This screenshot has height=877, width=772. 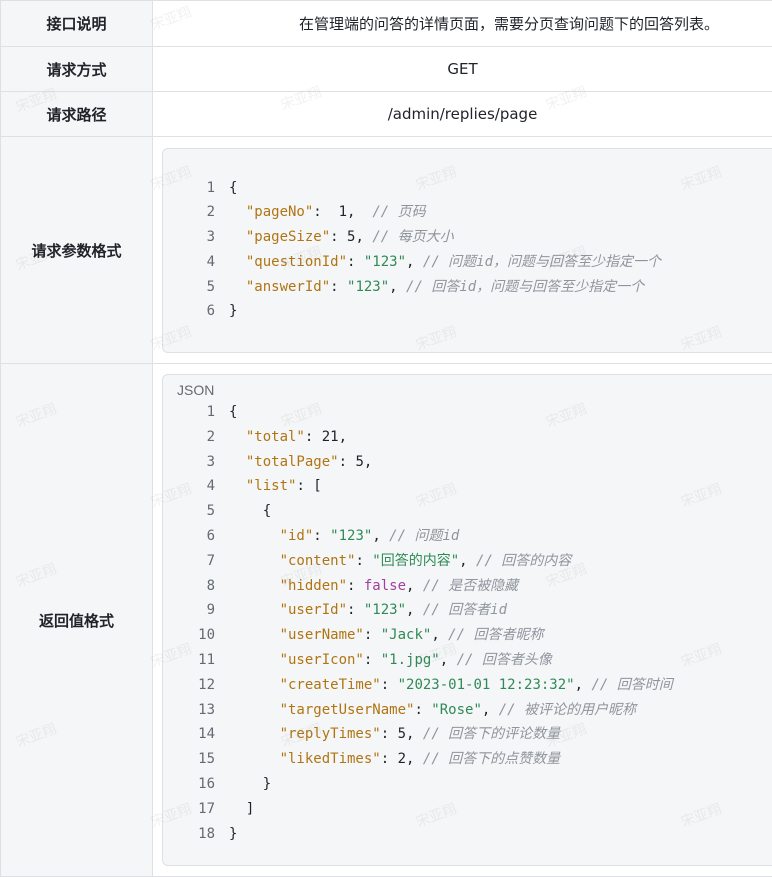 What do you see at coordinates (467, 462) in the screenshot?
I see `code-line: 3 "totalPage": 5,` at bounding box center [467, 462].